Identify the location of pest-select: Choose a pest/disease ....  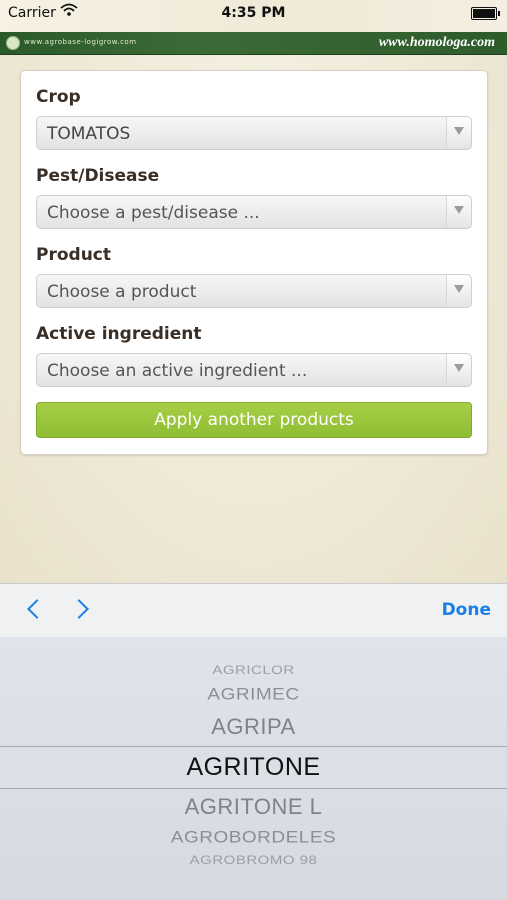
(254, 212).